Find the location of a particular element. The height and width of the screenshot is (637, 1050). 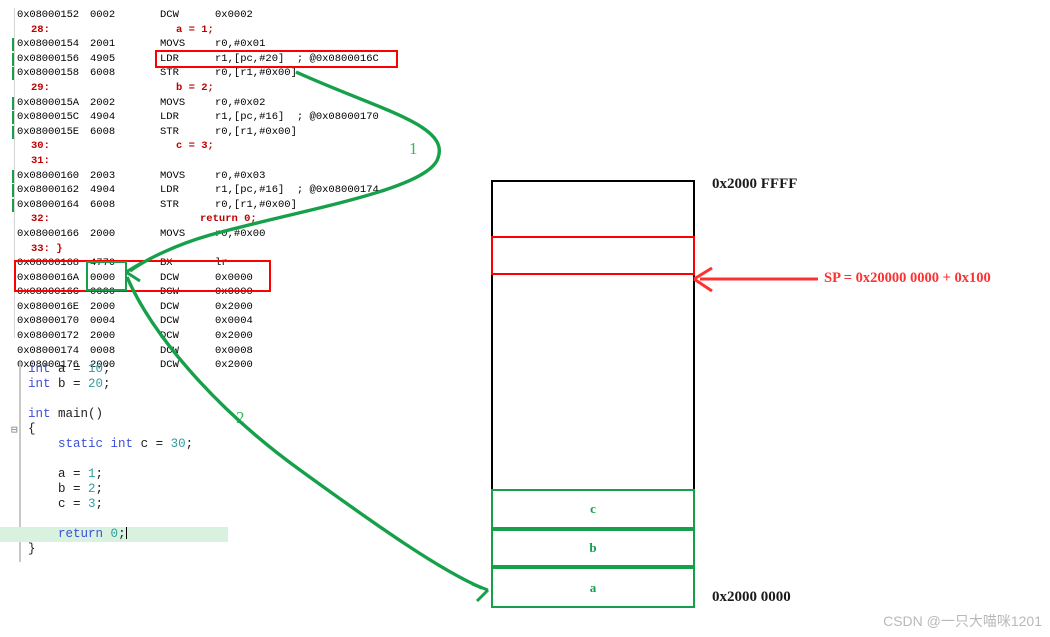

disassembly-row: 0x08000152 0002 DCW 0x0002 is located at coordinates (235, 15).